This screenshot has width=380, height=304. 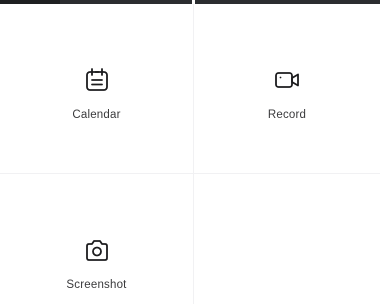 I want to click on camera-icon, so click(x=96, y=250).